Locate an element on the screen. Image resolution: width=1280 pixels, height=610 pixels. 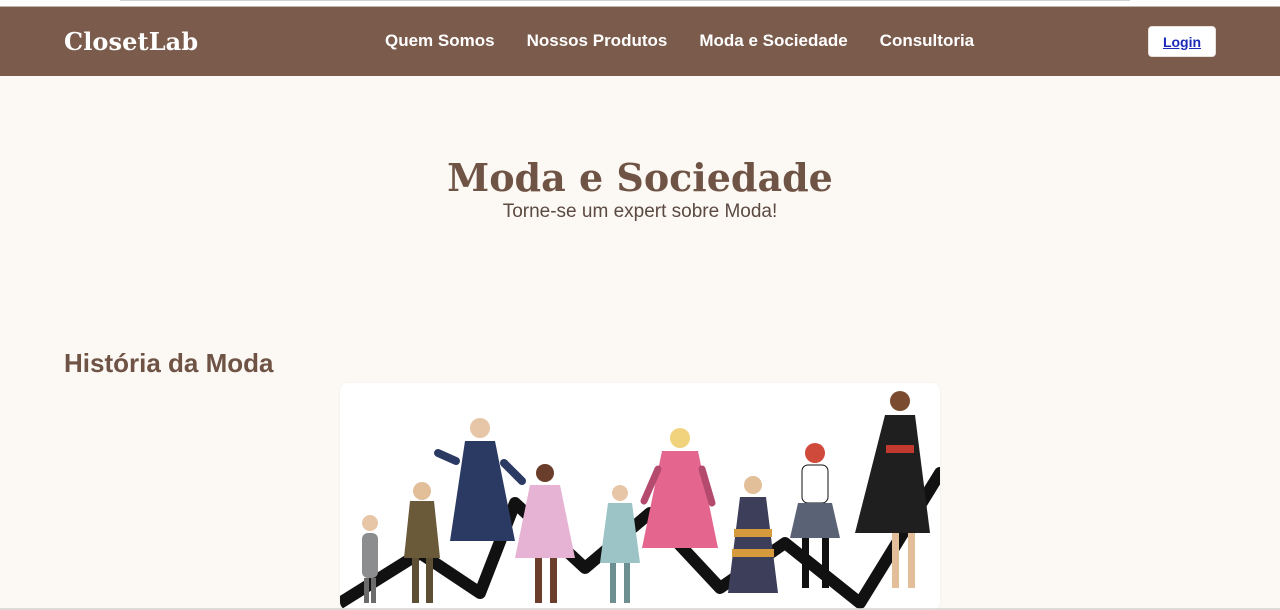
login-button: Login is located at coordinates (1182, 41).